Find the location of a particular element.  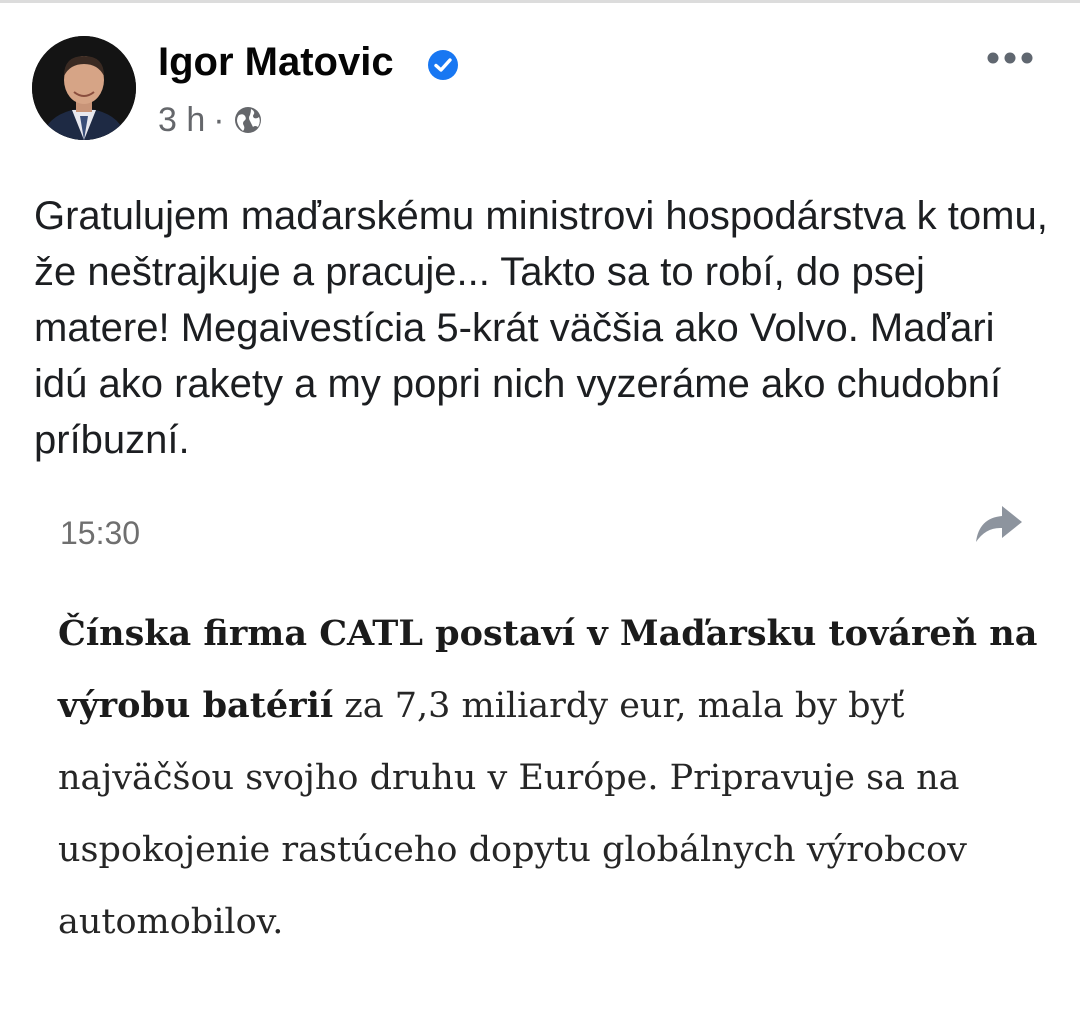

globe-icon is located at coordinates (247, 120).